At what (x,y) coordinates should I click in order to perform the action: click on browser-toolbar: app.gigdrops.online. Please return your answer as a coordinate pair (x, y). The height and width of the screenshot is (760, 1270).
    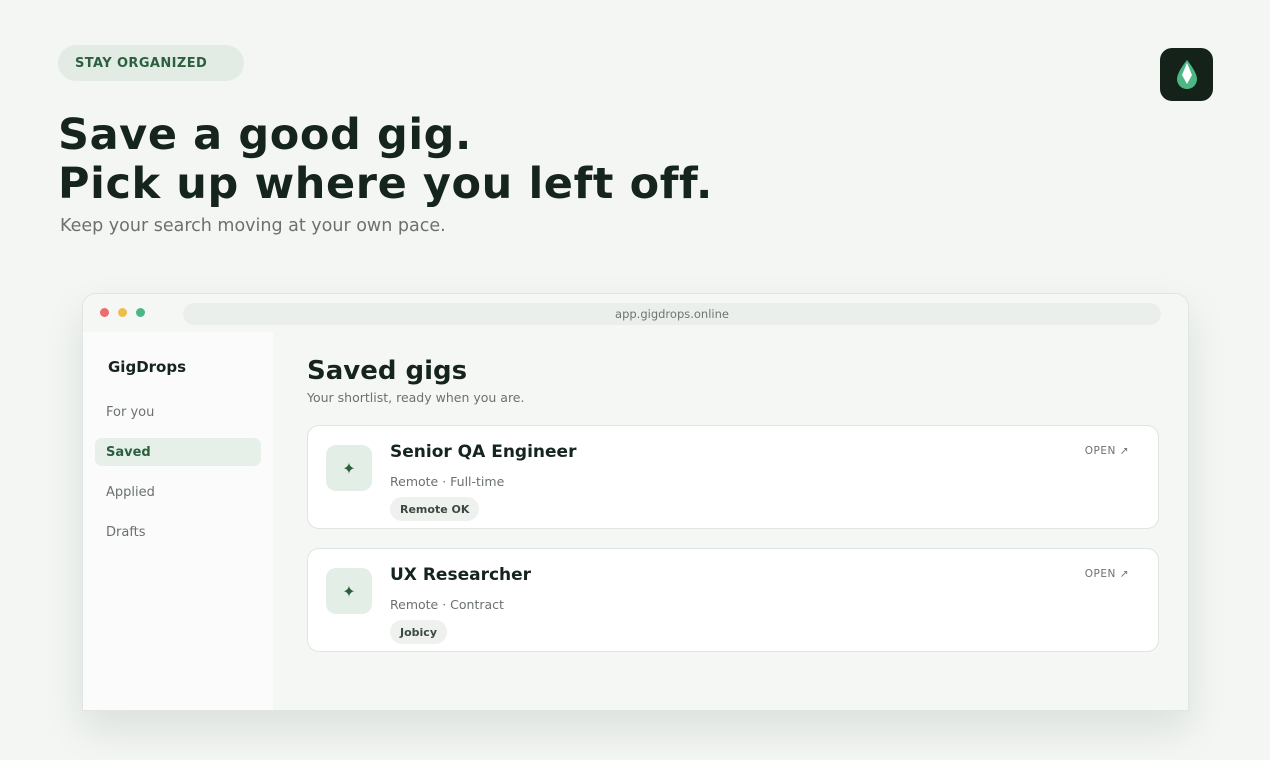
    Looking at the image, I should click on (635, 313).